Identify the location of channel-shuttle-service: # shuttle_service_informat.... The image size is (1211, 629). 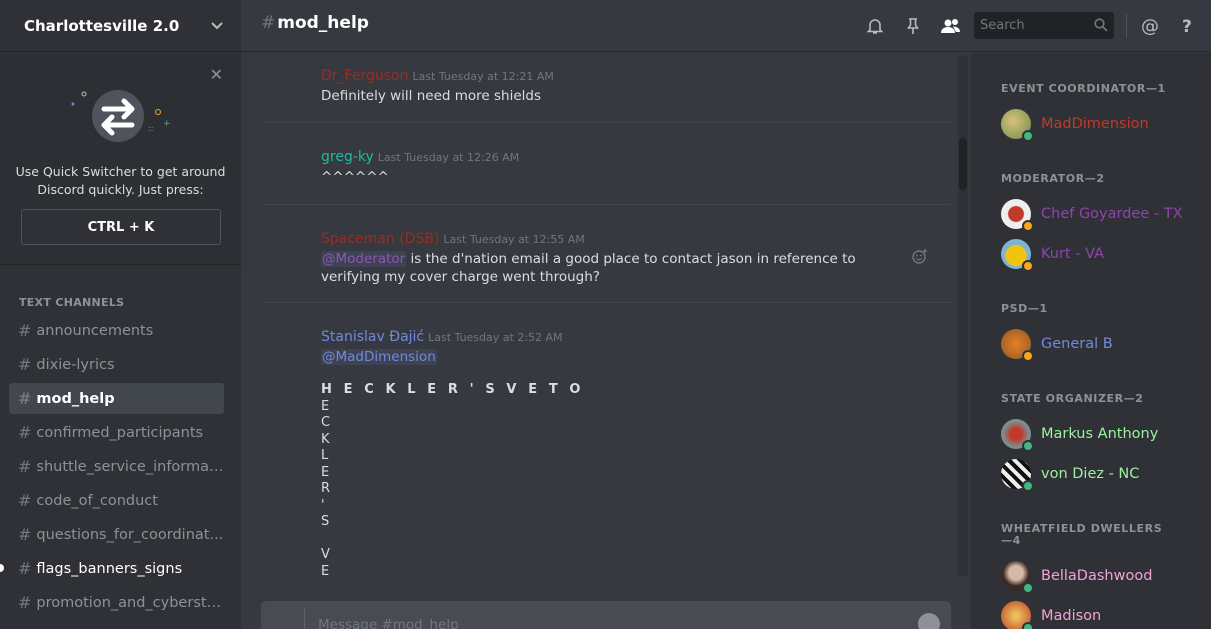
(116, 466).